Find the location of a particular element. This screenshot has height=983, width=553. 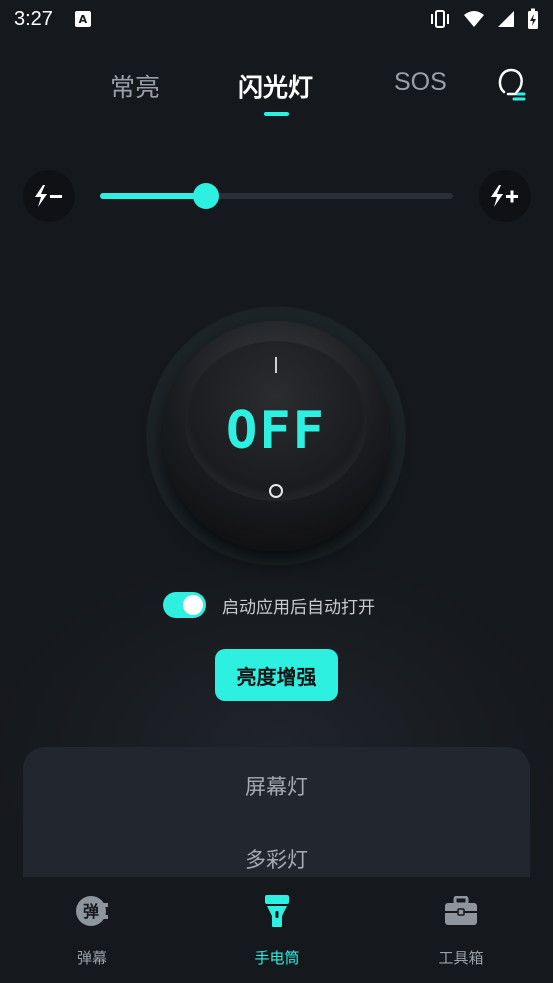

power-switch: OFF is located at coordinates (276, 436).